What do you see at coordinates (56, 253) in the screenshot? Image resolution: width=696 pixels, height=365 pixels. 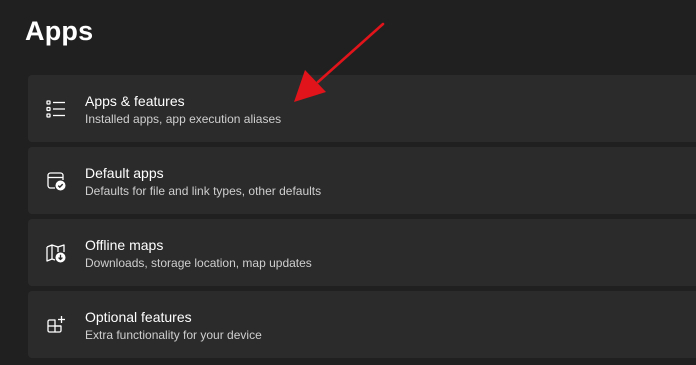 I see `map-download-icon` at bounding box center [56, 253].